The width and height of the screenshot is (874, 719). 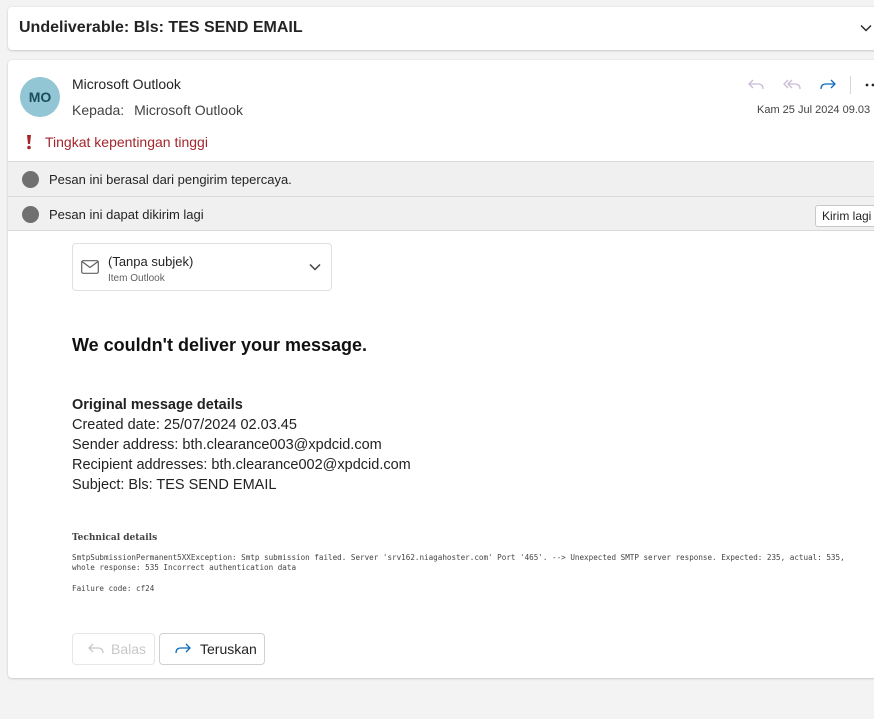 I want to click on footer-reply-button: Balas, so click(x=113, y=649).